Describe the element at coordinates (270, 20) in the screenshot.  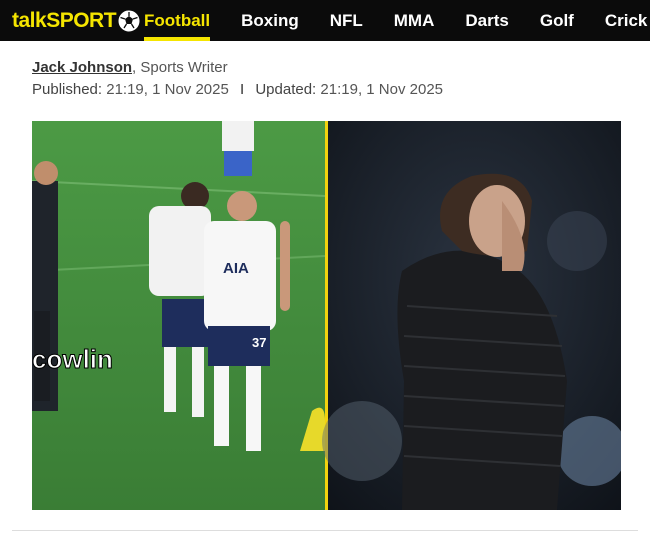
I see `nav-item-boxing: Boxing` at that location.